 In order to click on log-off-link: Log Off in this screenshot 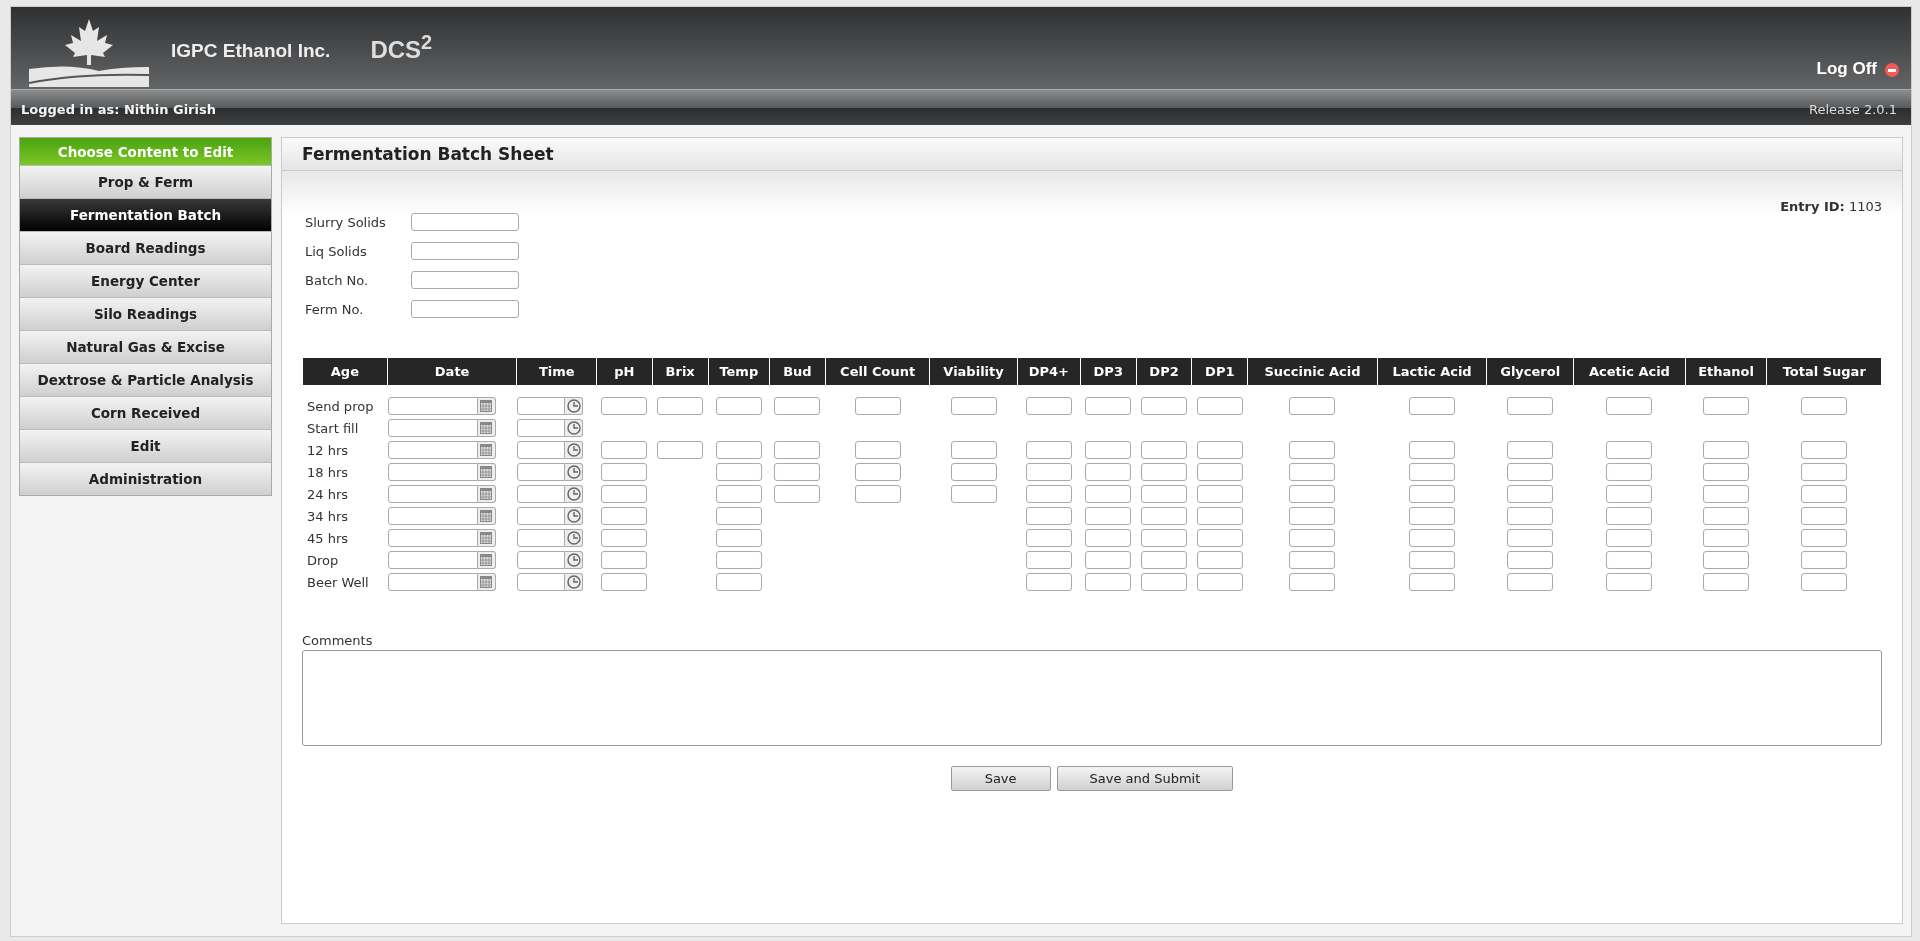, I will do `click(1846, 69)`.